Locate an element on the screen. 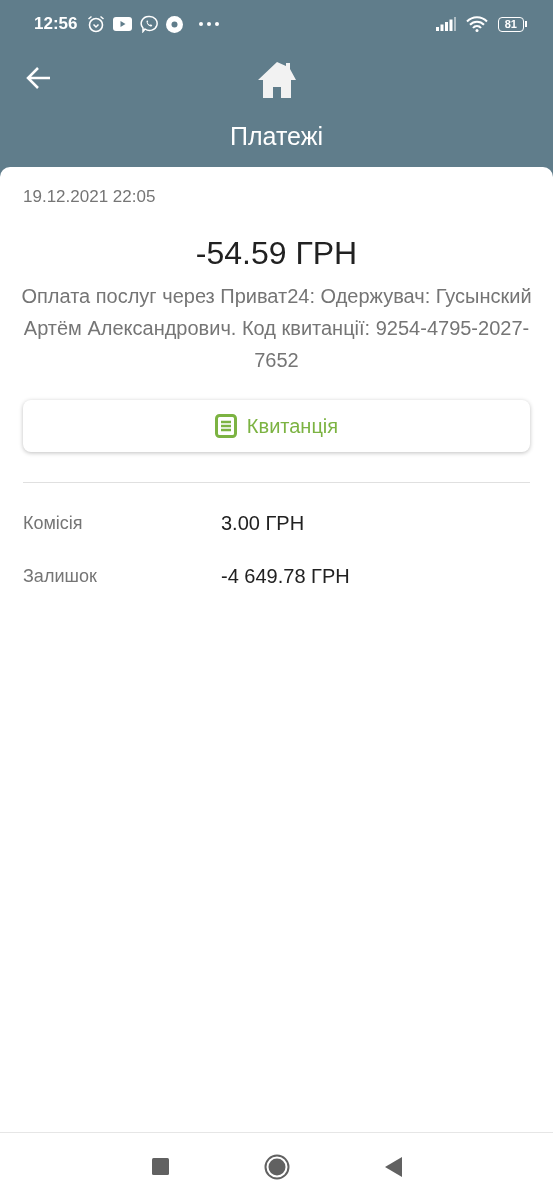 The height and width of the screenshot is (1200, 553). detail-value: -4 649.78 ГРН is located at coordinates (285, 576).